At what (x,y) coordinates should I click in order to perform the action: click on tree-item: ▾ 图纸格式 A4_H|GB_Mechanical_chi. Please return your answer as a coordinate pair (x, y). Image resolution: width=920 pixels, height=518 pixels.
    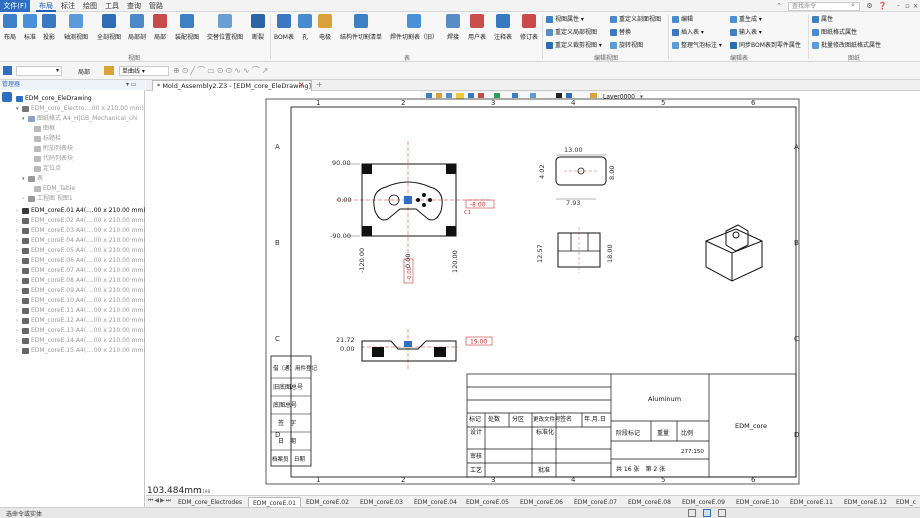
    Looking at the image, I should click on (80, 119).